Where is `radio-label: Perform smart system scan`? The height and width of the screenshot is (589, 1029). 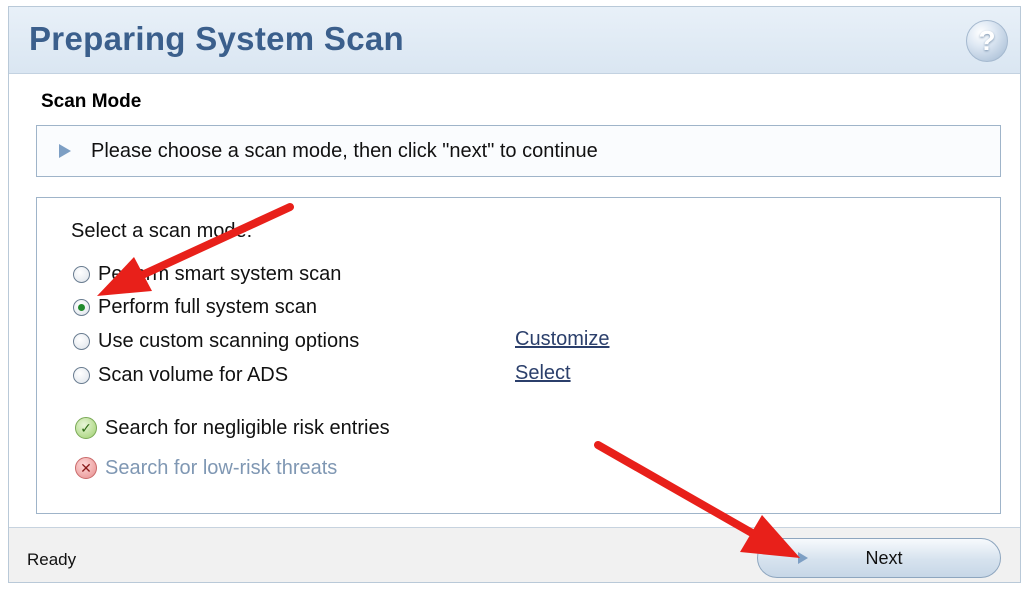
radio-label: Perform smart system scan is located at coordinates (220, 273).